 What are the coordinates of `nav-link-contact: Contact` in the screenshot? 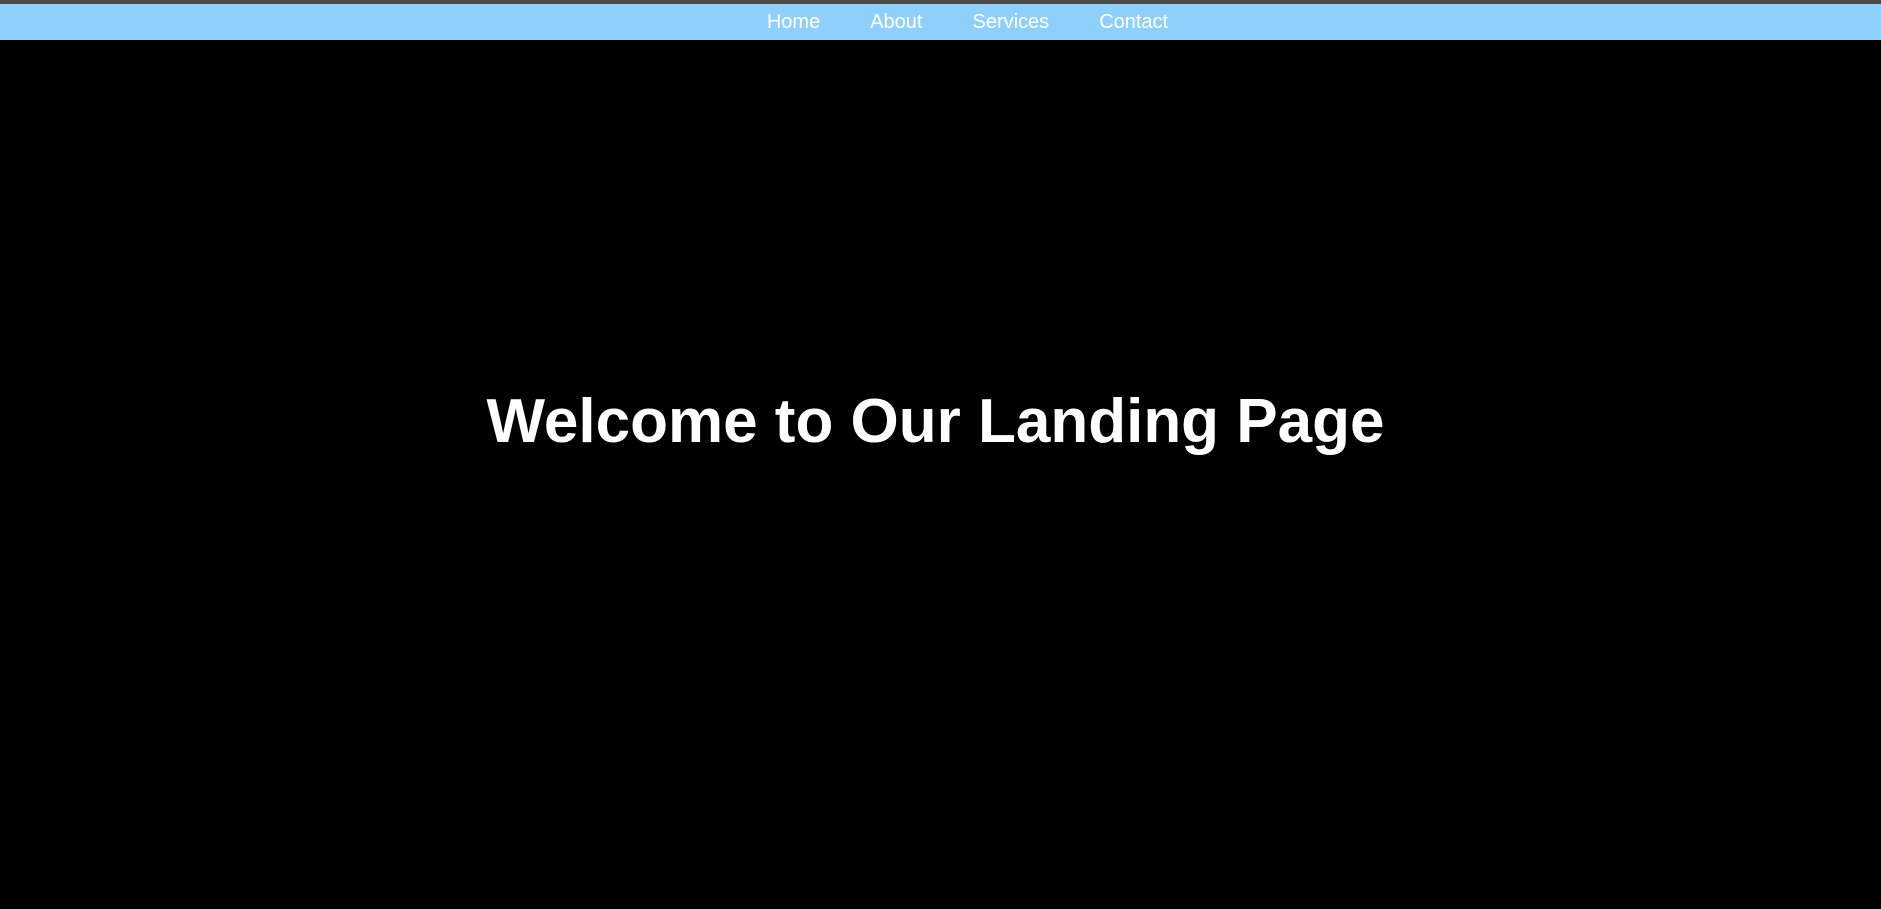 It's located at (1133, 22).